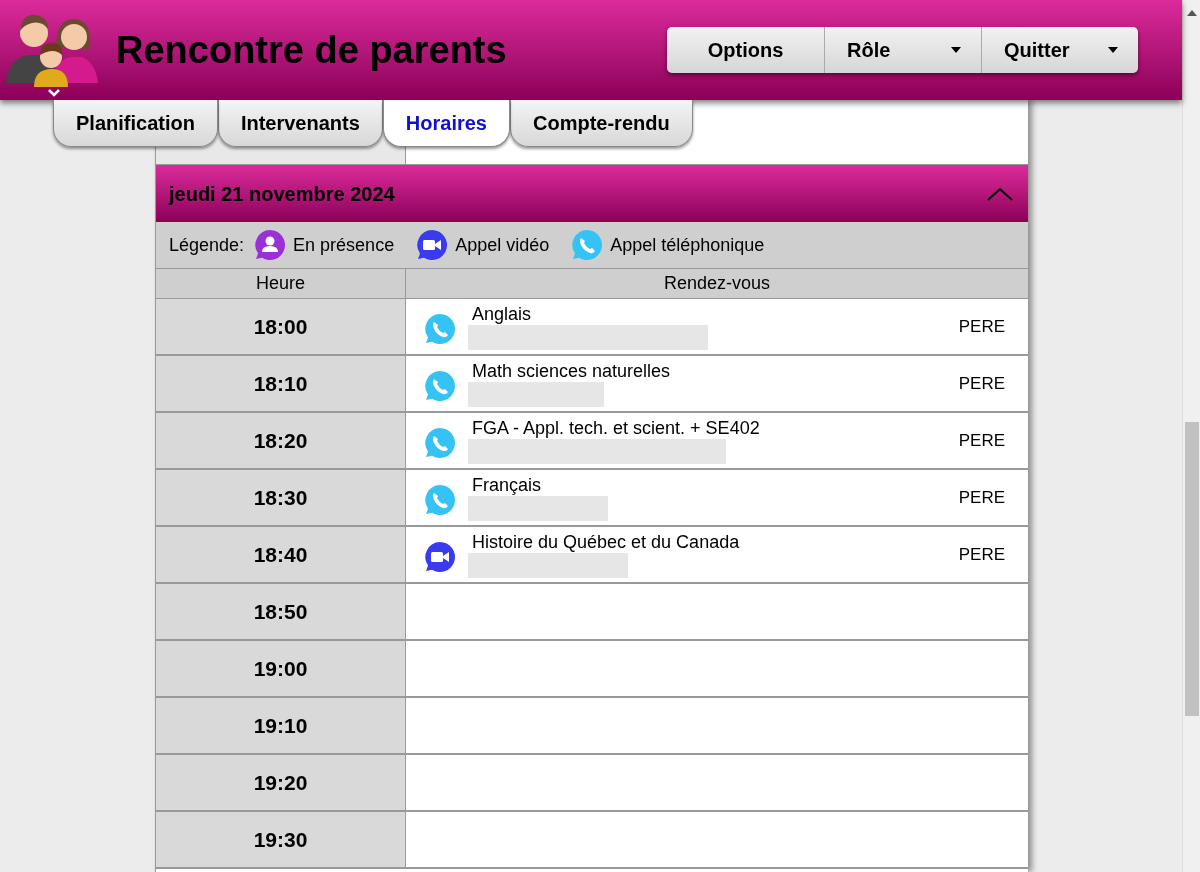 Image resolution: width=1200 pixels, height=872 pixels. What do you see at coordinates (601, 123) in the screenshot?
I see `tab: Compte-rendu` at bounding box center [601, 123].